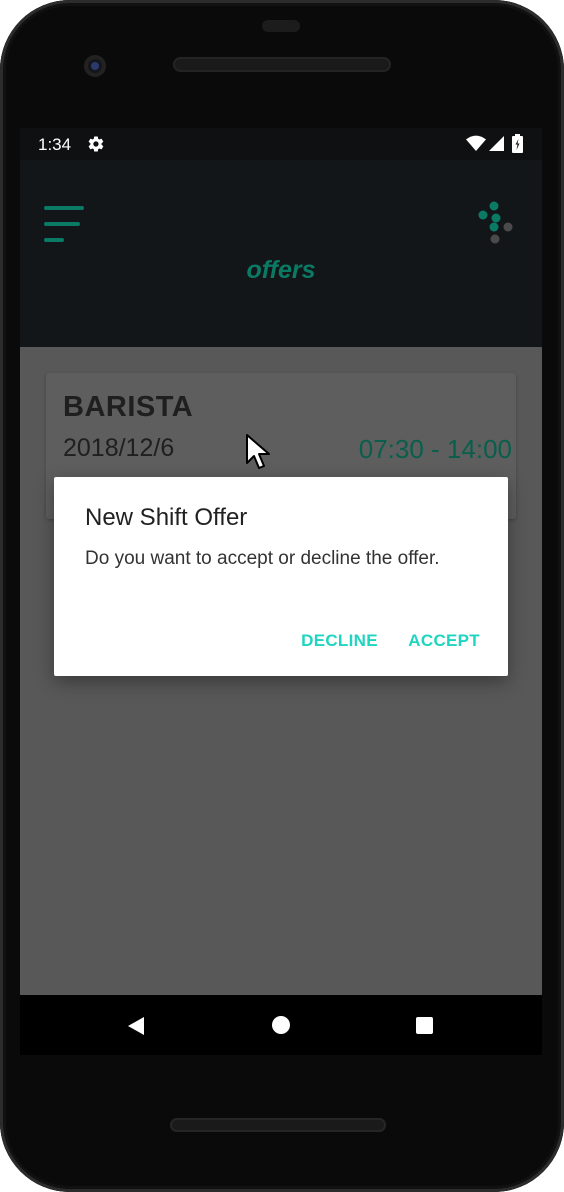  What do you see at coordinates (135, 1026) in the screenshot?
I see `back-icon` at bounding box center [135, 1026].